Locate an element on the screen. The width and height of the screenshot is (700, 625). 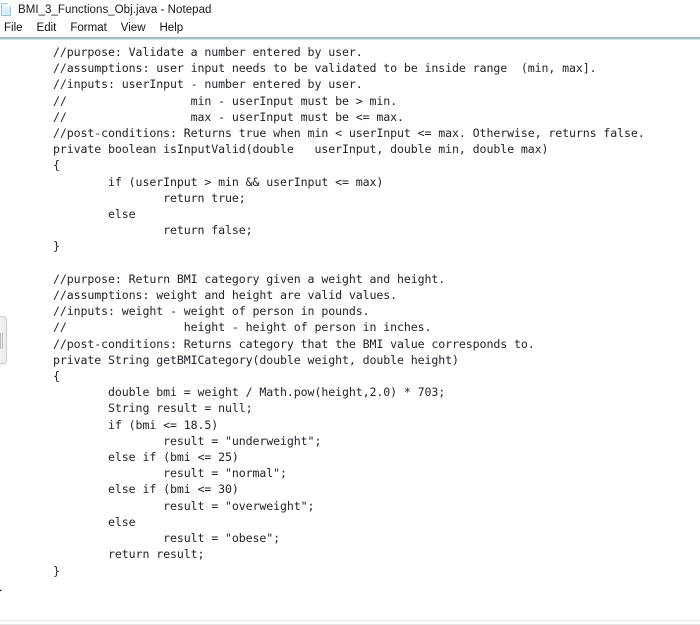
vertical-scrollbar-thumb is located at coordinates (3, 340).